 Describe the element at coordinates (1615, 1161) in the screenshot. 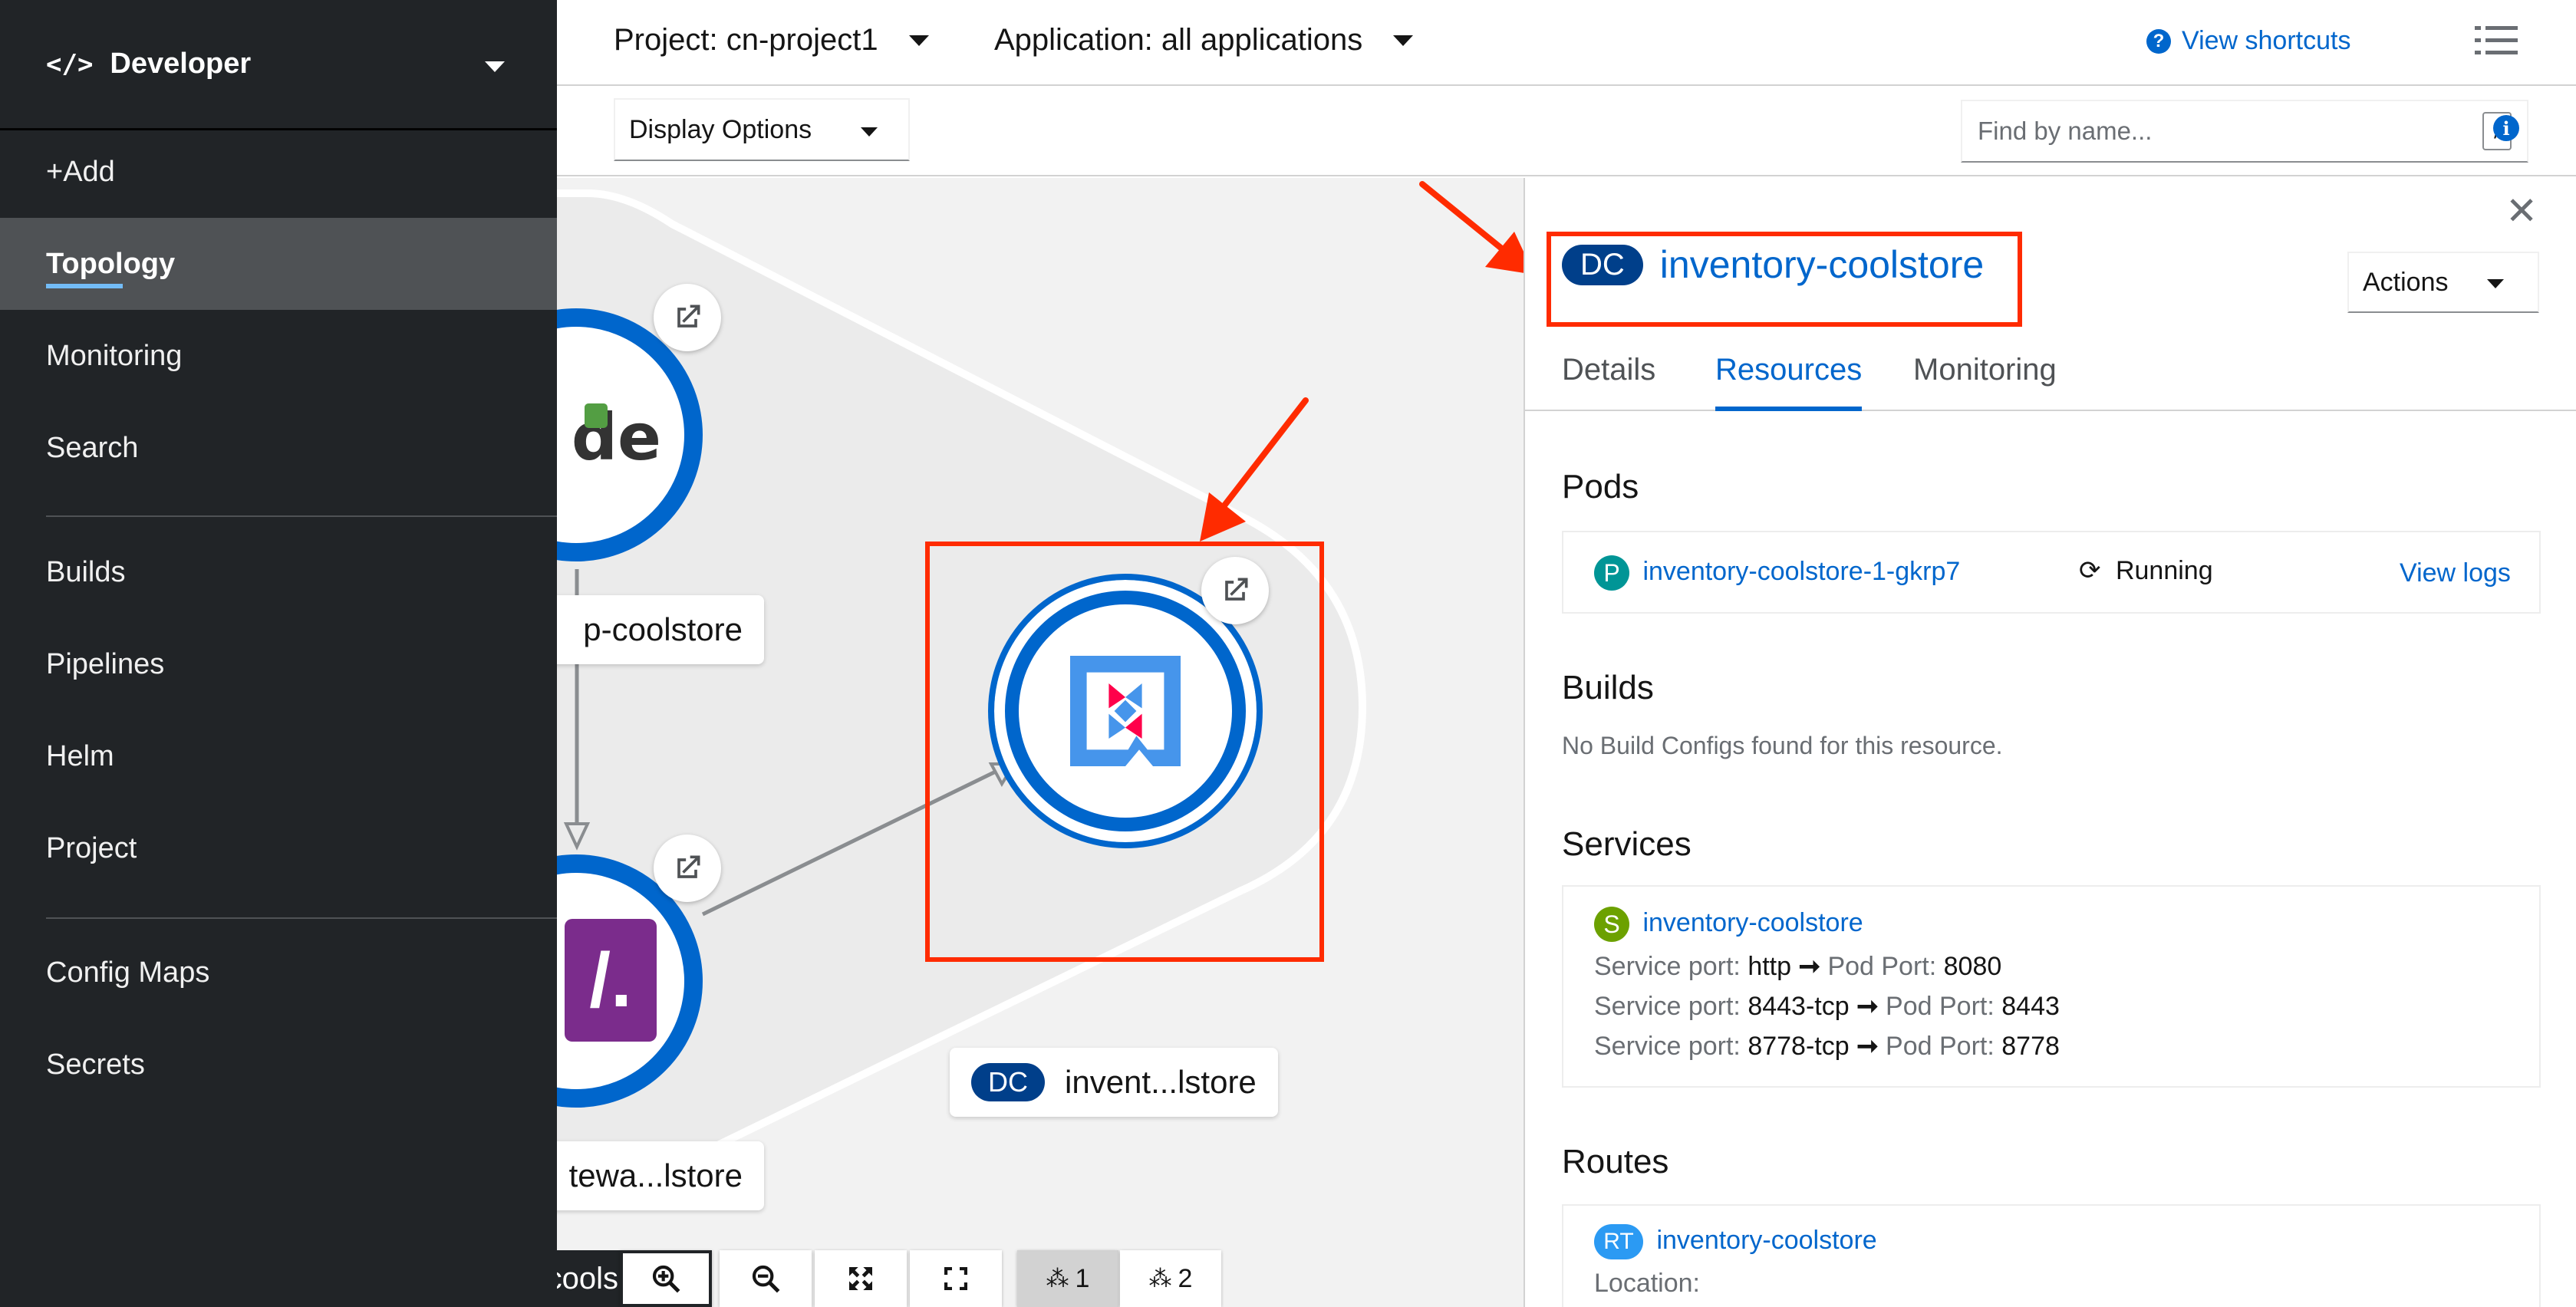

I see `routes-heading: Routes` at that location.